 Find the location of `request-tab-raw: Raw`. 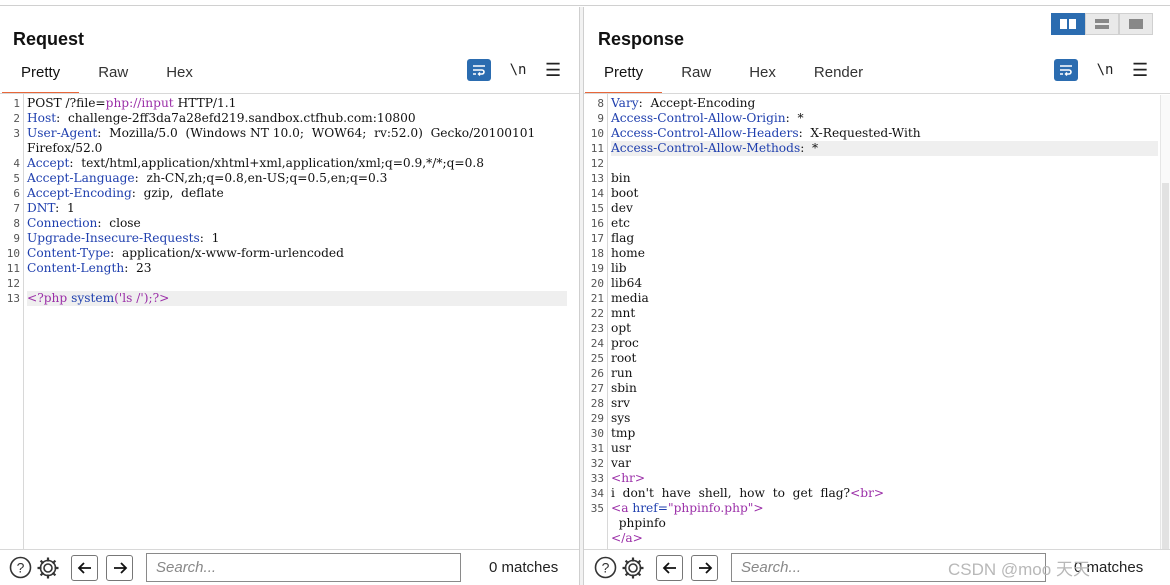

request-tab-raw: Raw is located at coordinates (113, 78).